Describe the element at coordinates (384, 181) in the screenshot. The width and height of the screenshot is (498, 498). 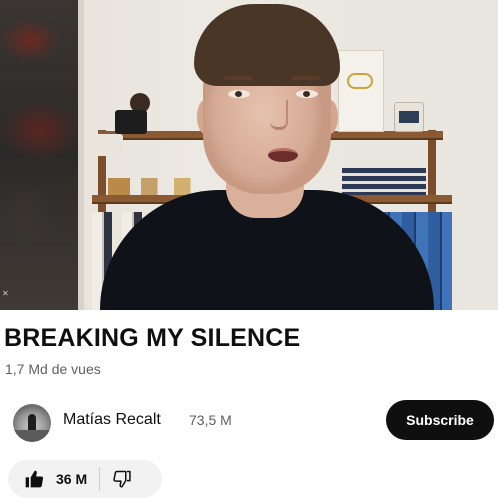
I see `book-stack` at that location.